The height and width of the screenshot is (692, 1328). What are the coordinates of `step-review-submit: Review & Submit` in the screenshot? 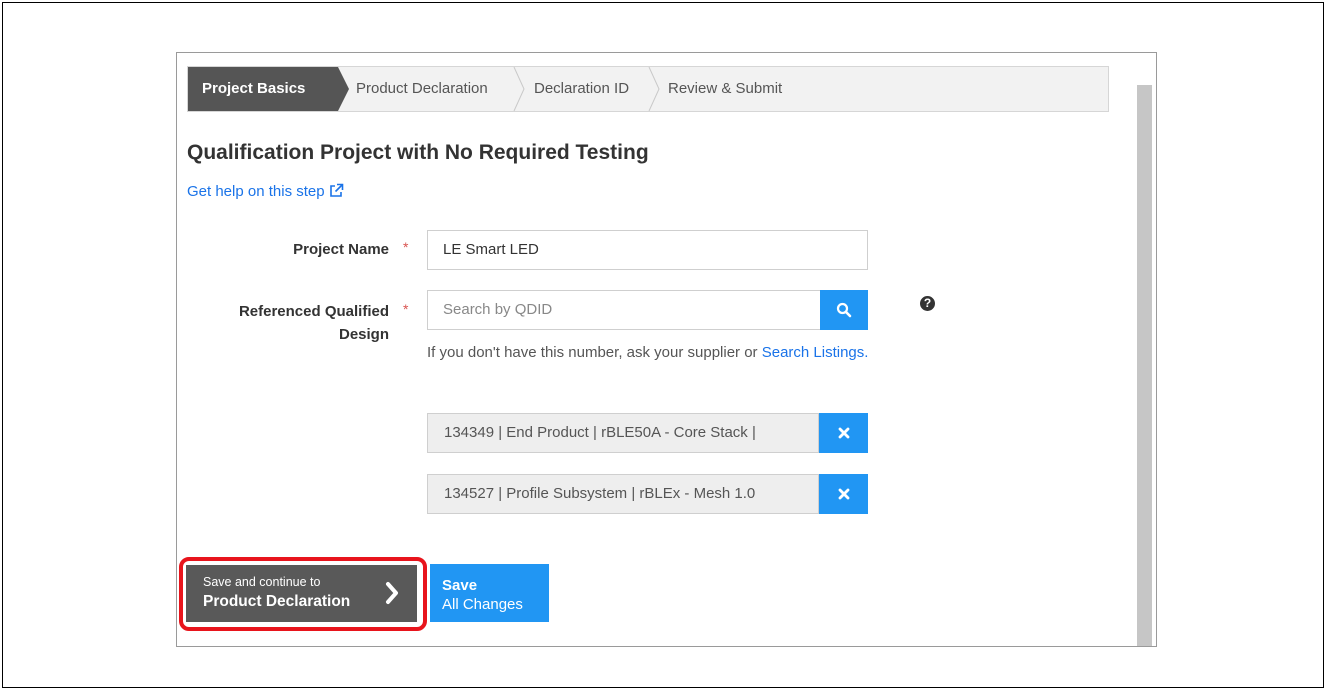 It's located at (725, 89).